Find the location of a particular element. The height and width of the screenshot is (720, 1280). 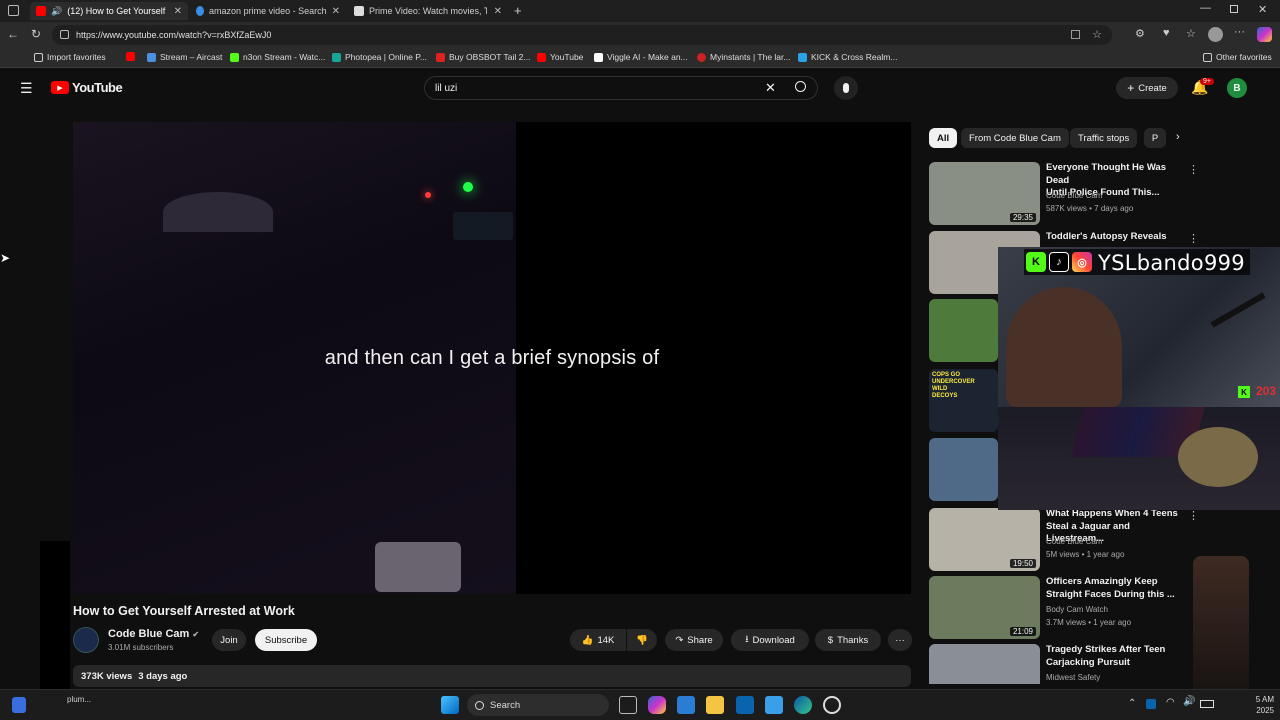

thanks-button: $ Thanks is located at coordinates (848, 640).